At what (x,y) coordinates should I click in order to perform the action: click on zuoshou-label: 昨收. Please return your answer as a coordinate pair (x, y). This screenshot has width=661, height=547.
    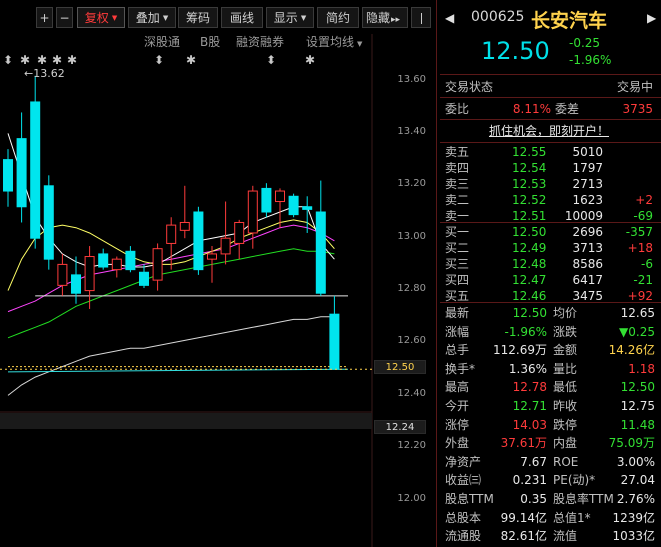
    Looking at the image, I should click on (565, 406).